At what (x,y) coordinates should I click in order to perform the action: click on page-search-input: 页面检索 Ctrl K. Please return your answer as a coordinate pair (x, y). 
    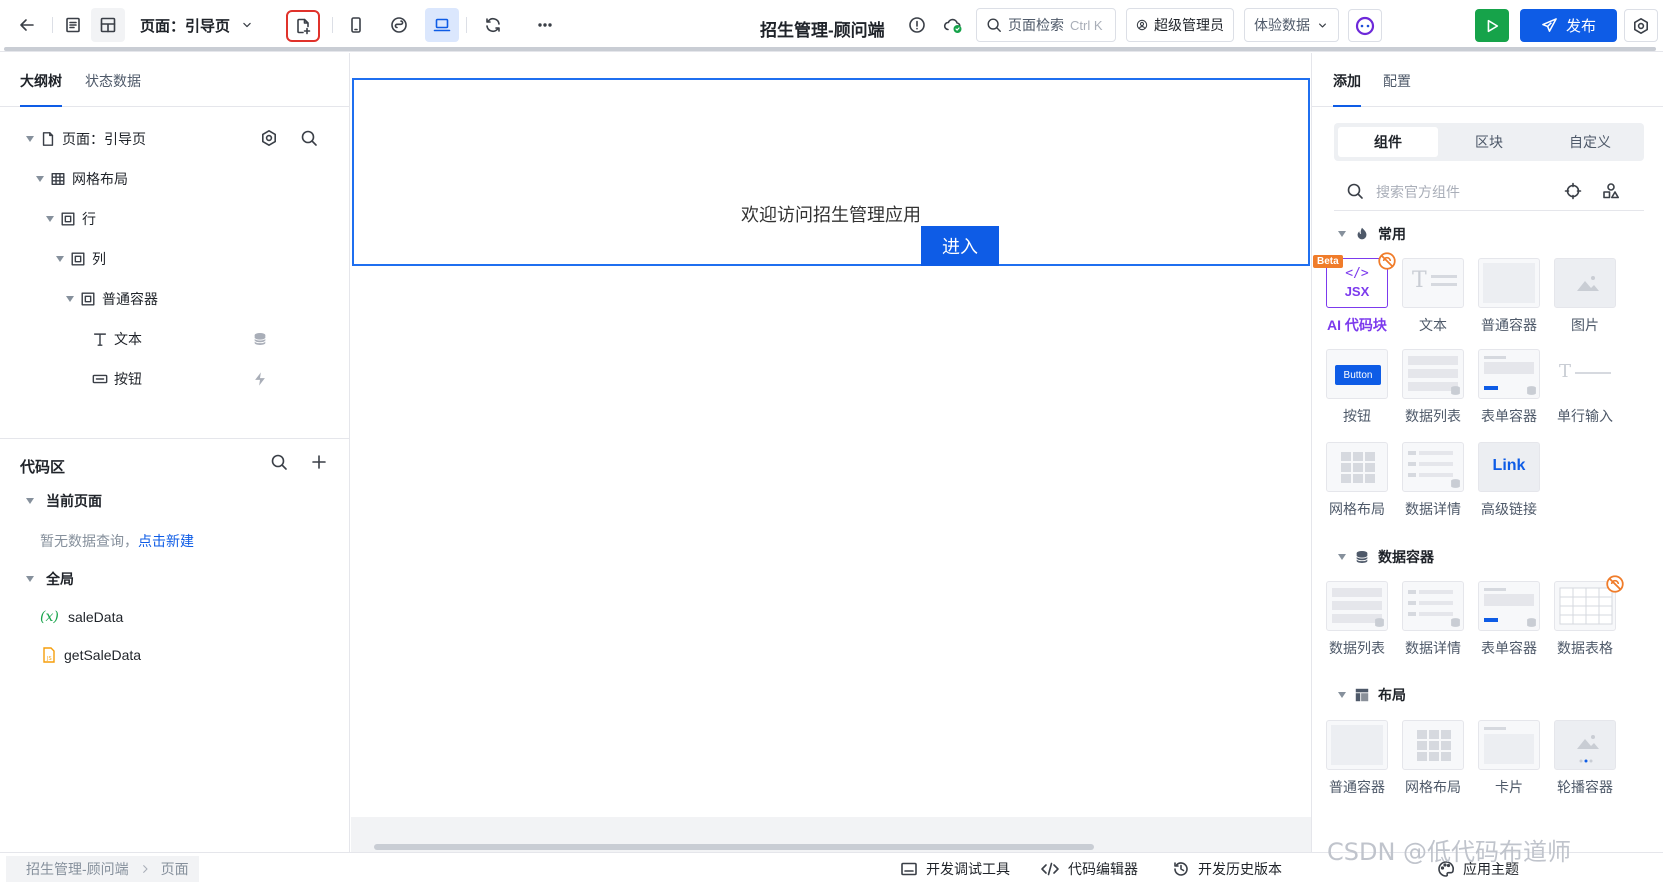
    Looking at the image, I should click on (1046, 25).